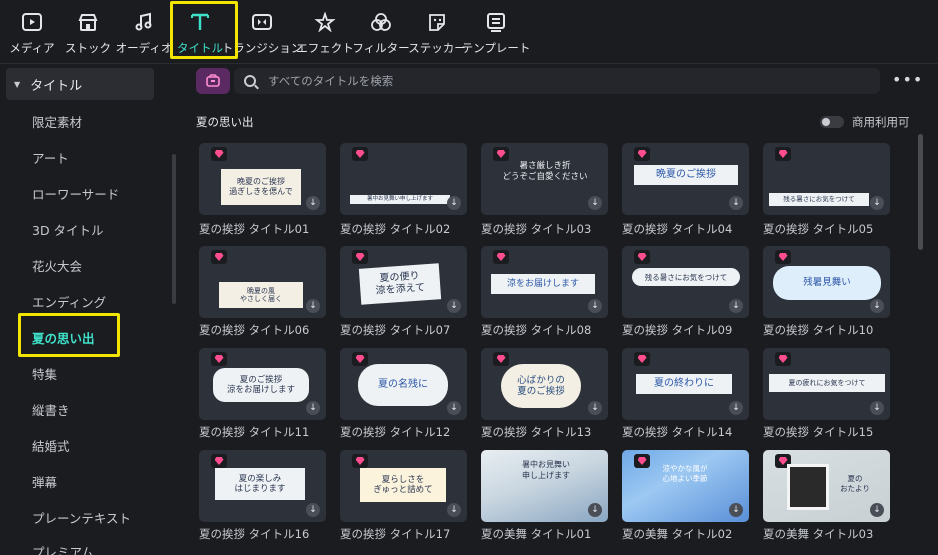  I want to click on tab-effect: エフェクト, so click(325, 30).